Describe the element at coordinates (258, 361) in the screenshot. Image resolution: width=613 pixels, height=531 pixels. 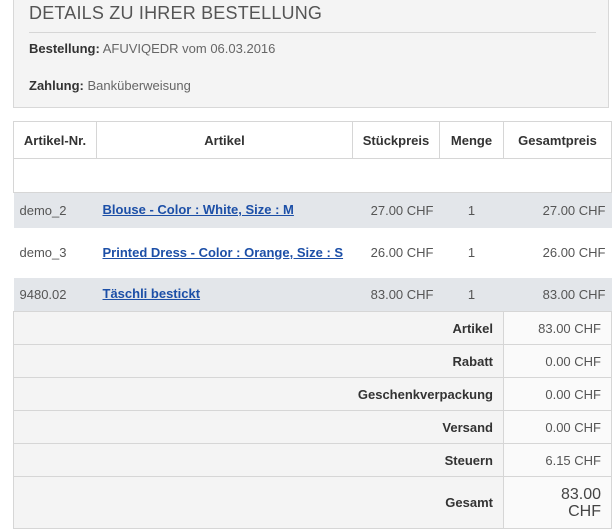
I see `summary-label: Rabatt` at that location.